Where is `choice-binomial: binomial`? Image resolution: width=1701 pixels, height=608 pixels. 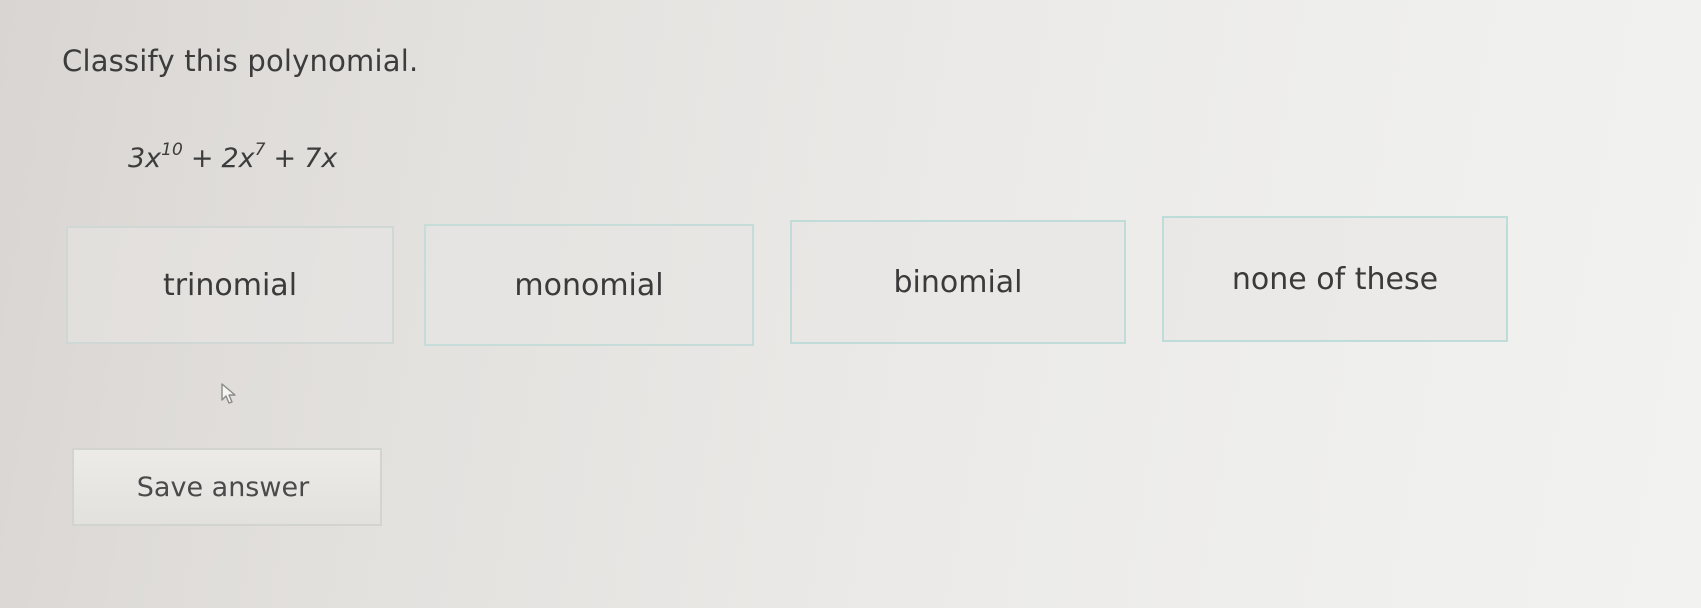 choice-binomial: binomial is located at coordinates (958, 282).